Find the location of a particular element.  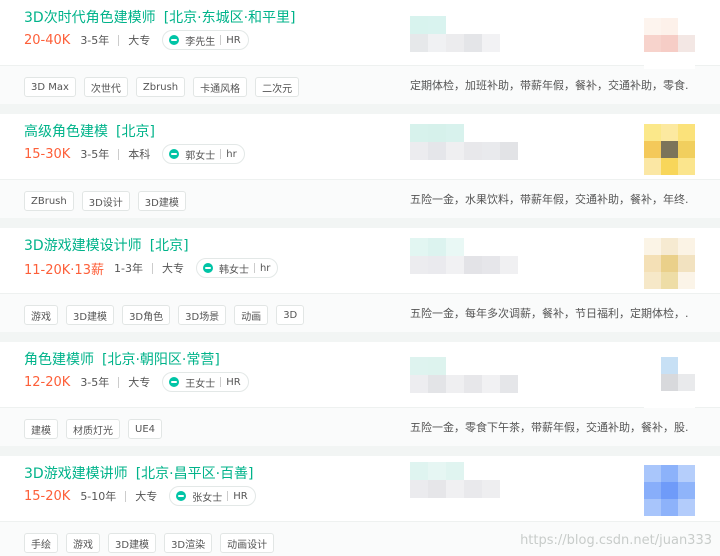

job-title-link: 高级角色建模 [北京] is located at coordinates (89, 131).